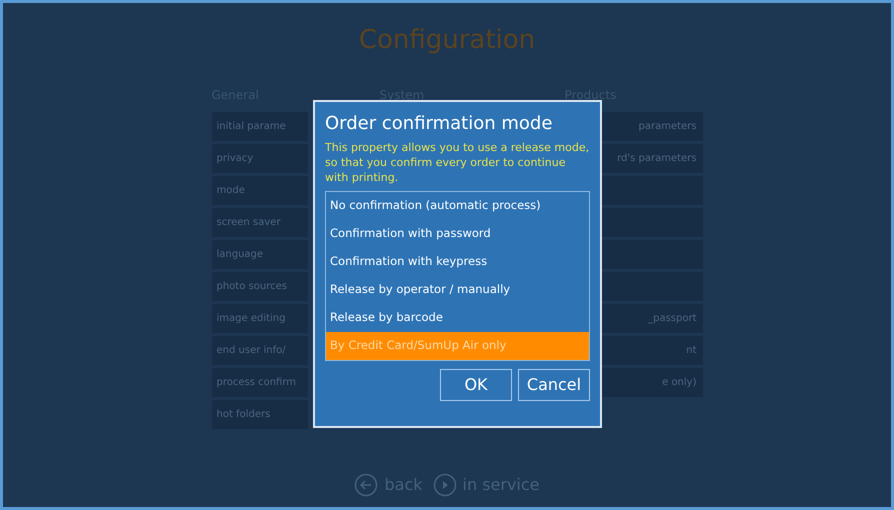  Describe the element at coordinates (248, 223) in the screenshot. I see `tile-label: screen saver` at that location.